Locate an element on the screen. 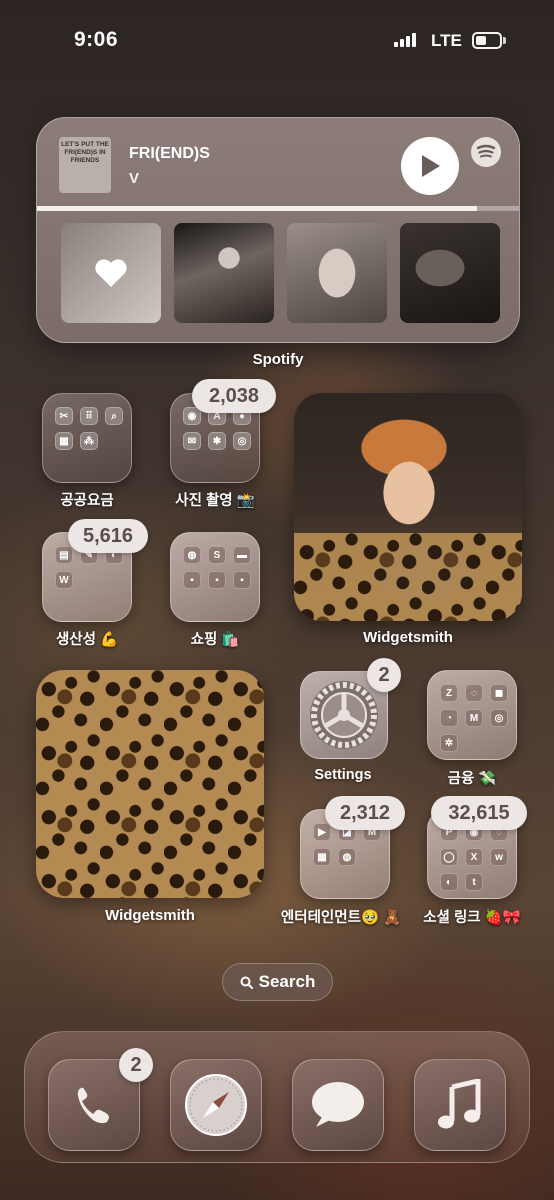 The height and width of the screenshot is (1200, 554). safari-icon is located at coordinates (216, 1105).